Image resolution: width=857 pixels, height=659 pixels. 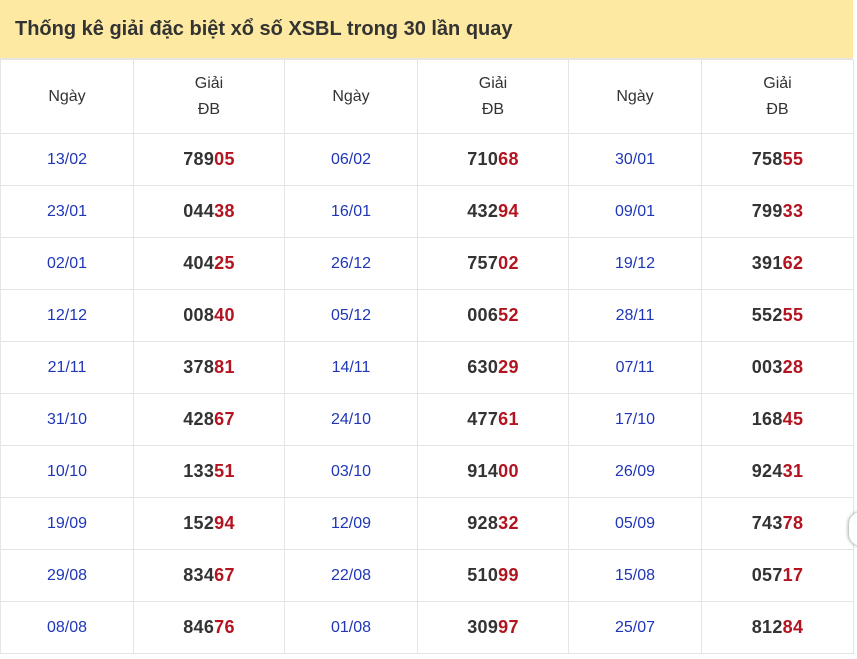 I want to click on special-prize-cell: 04438, so click(x=209, y=211).